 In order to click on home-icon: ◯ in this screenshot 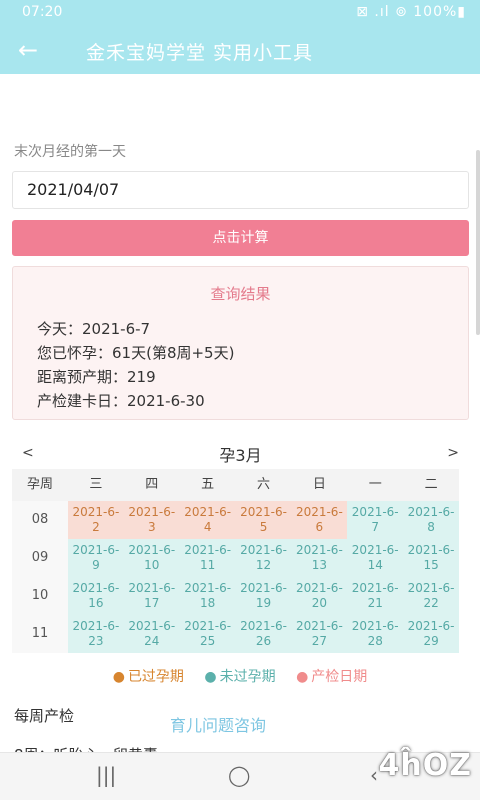, I will do `click(239, 775)`.